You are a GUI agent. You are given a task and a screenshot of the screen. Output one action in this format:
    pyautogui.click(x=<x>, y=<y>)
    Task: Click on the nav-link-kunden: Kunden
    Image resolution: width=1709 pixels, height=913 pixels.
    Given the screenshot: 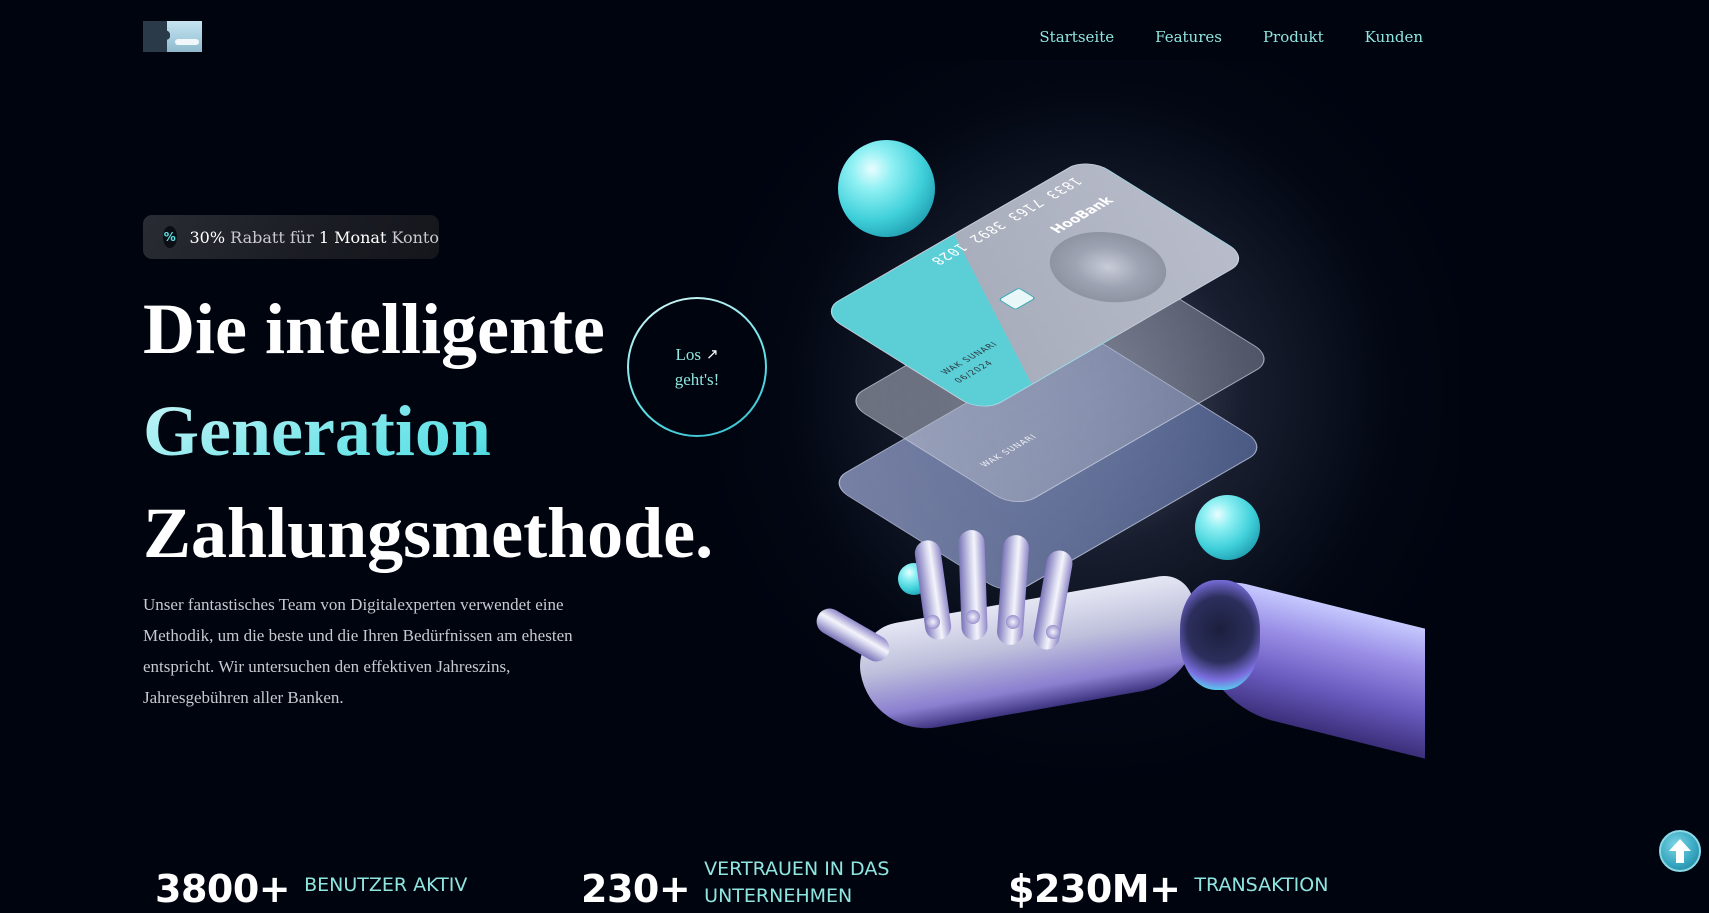 What is the action you would take?
    pyautogui.click(x=1394, y=37)
    